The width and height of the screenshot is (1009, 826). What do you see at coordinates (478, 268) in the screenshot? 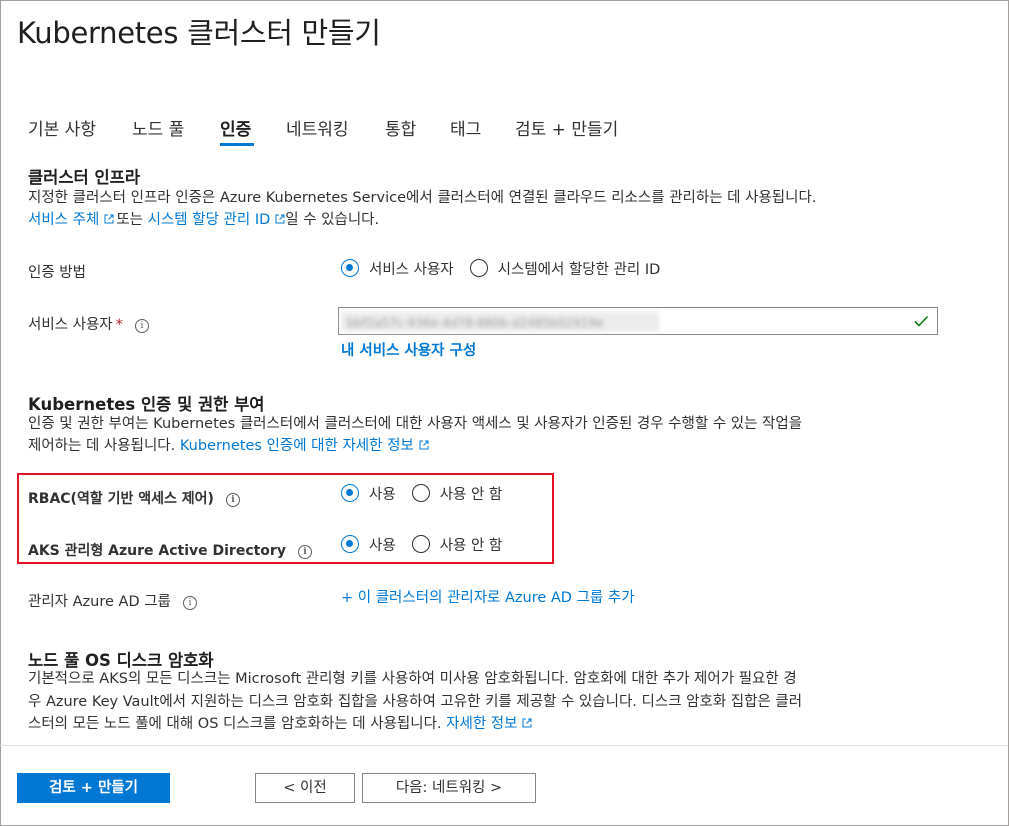
I see `radio-managed-identity` at bounding box center [478, 268].